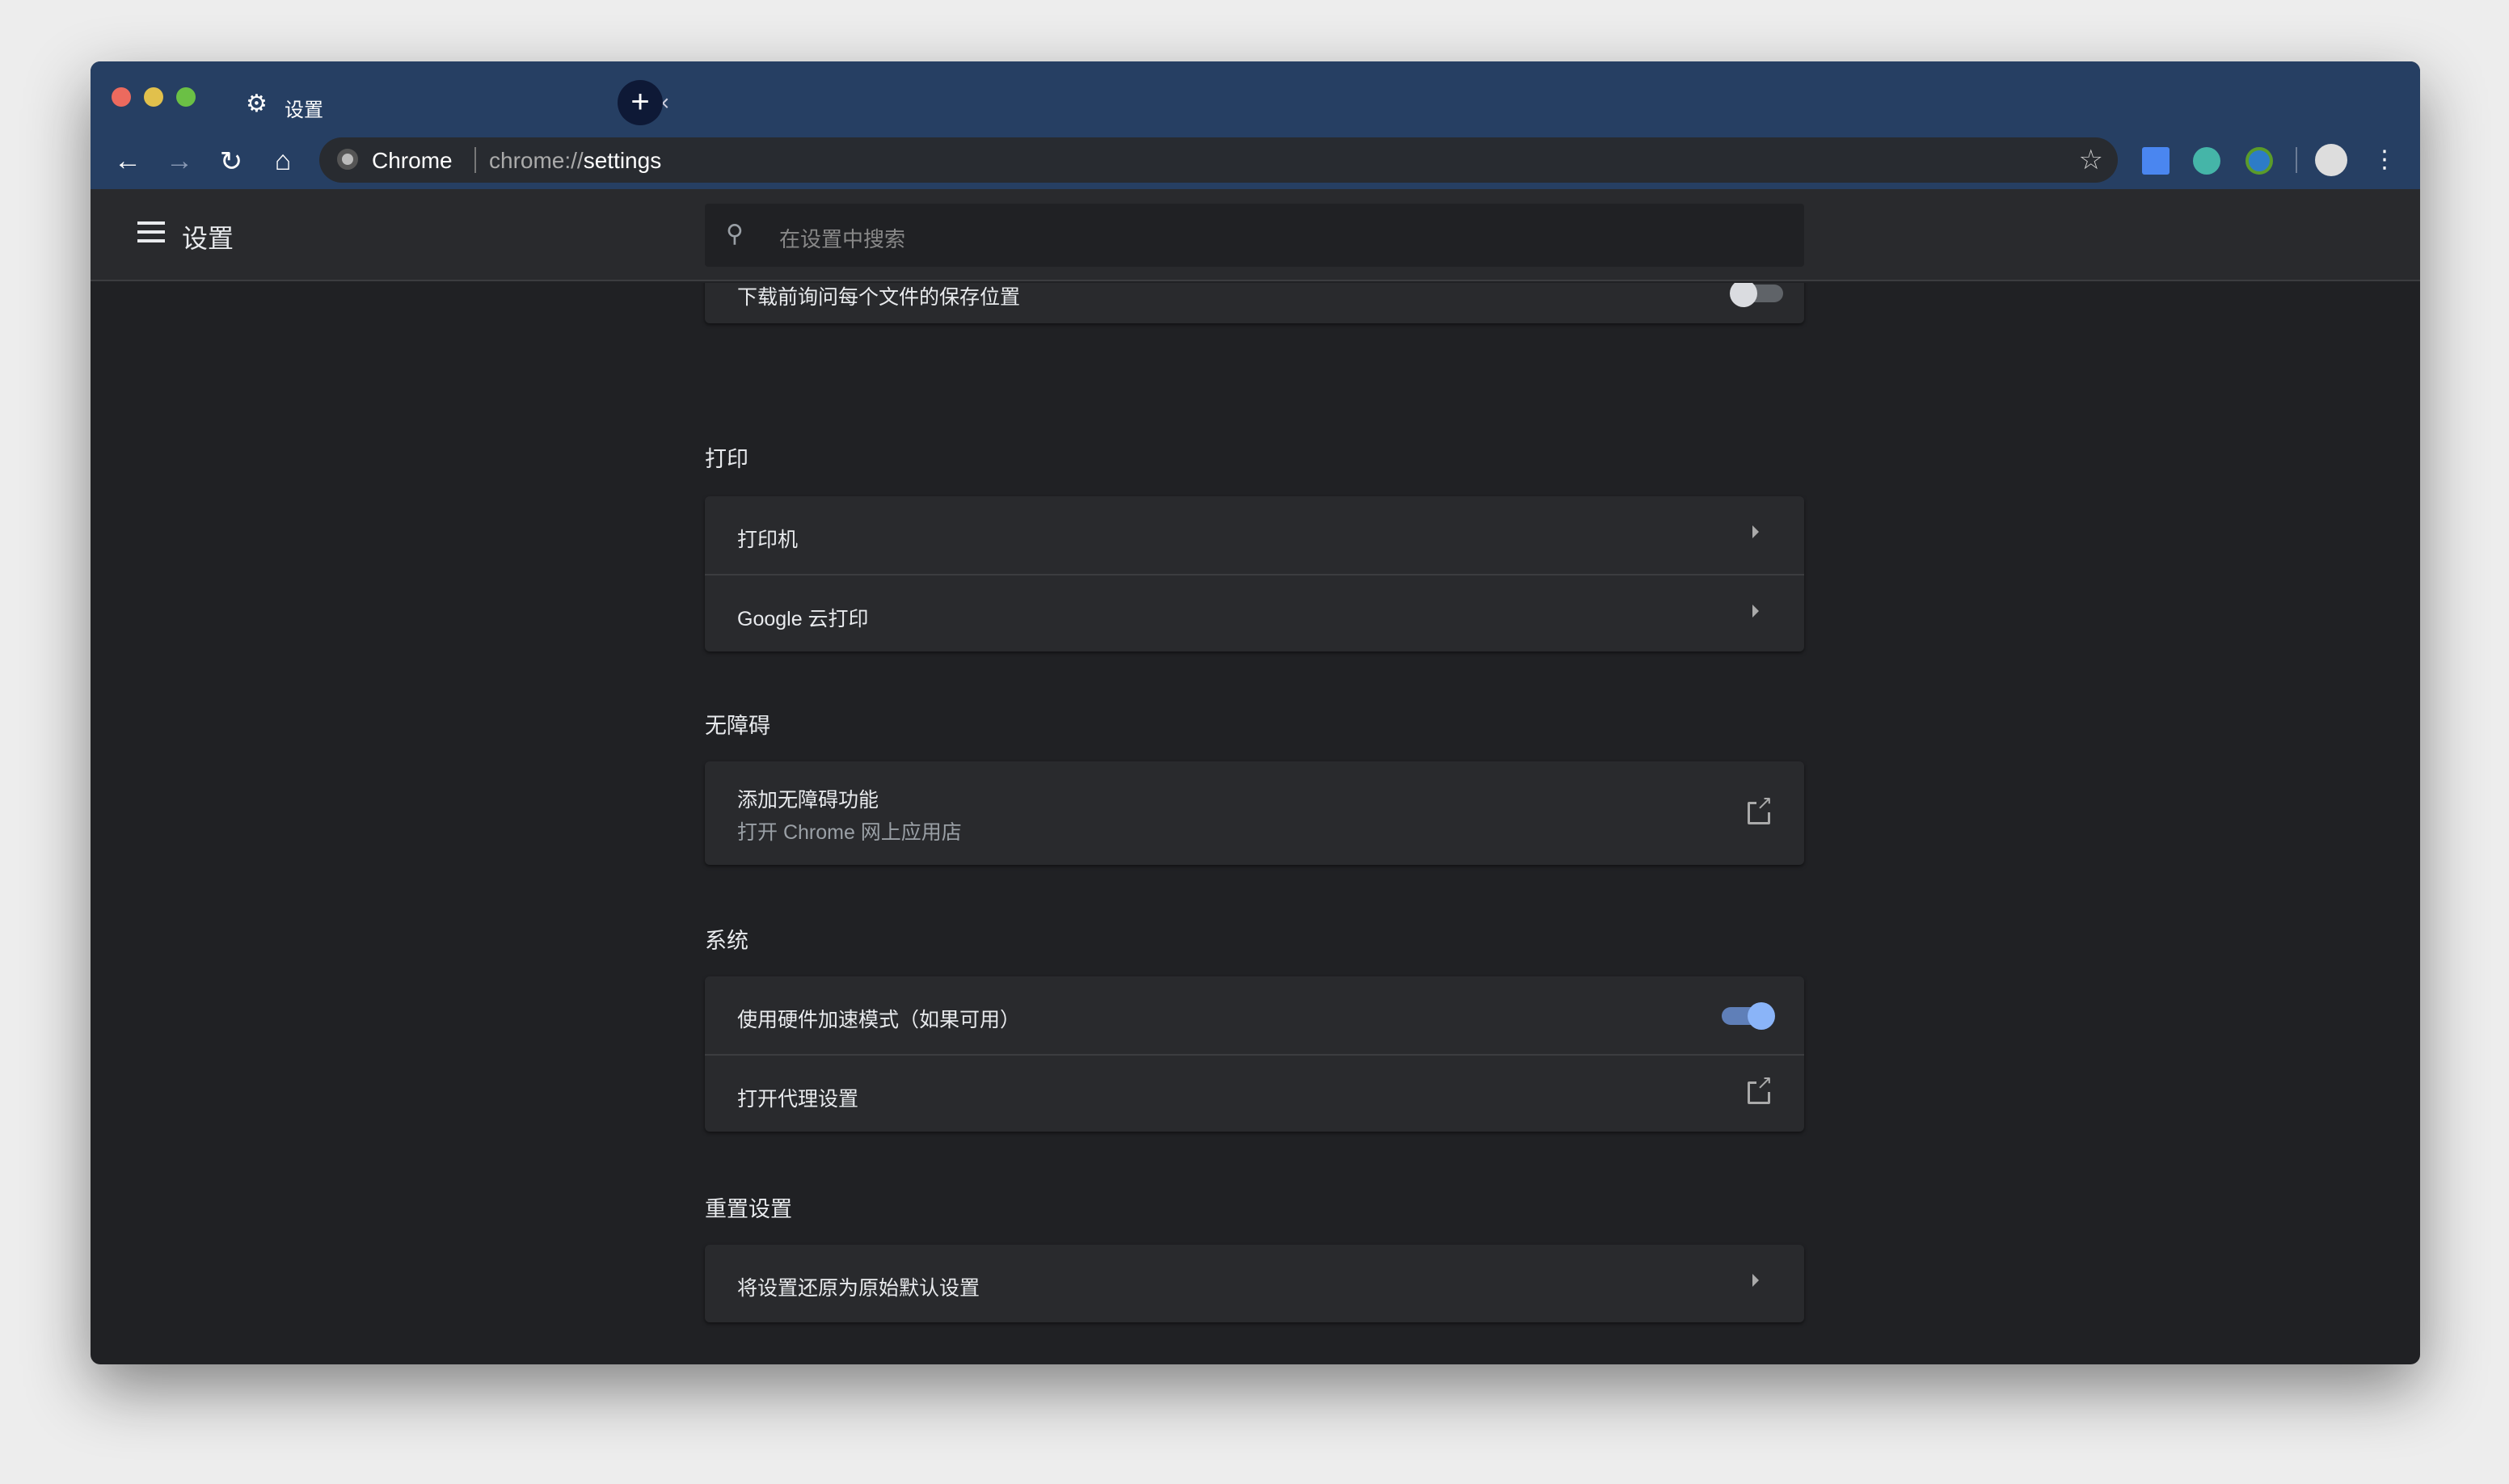  What do you see at coordinates (151, 234) in the screenshot?
I see `hamburger-menu-icon` at bounding box center [151, 234].